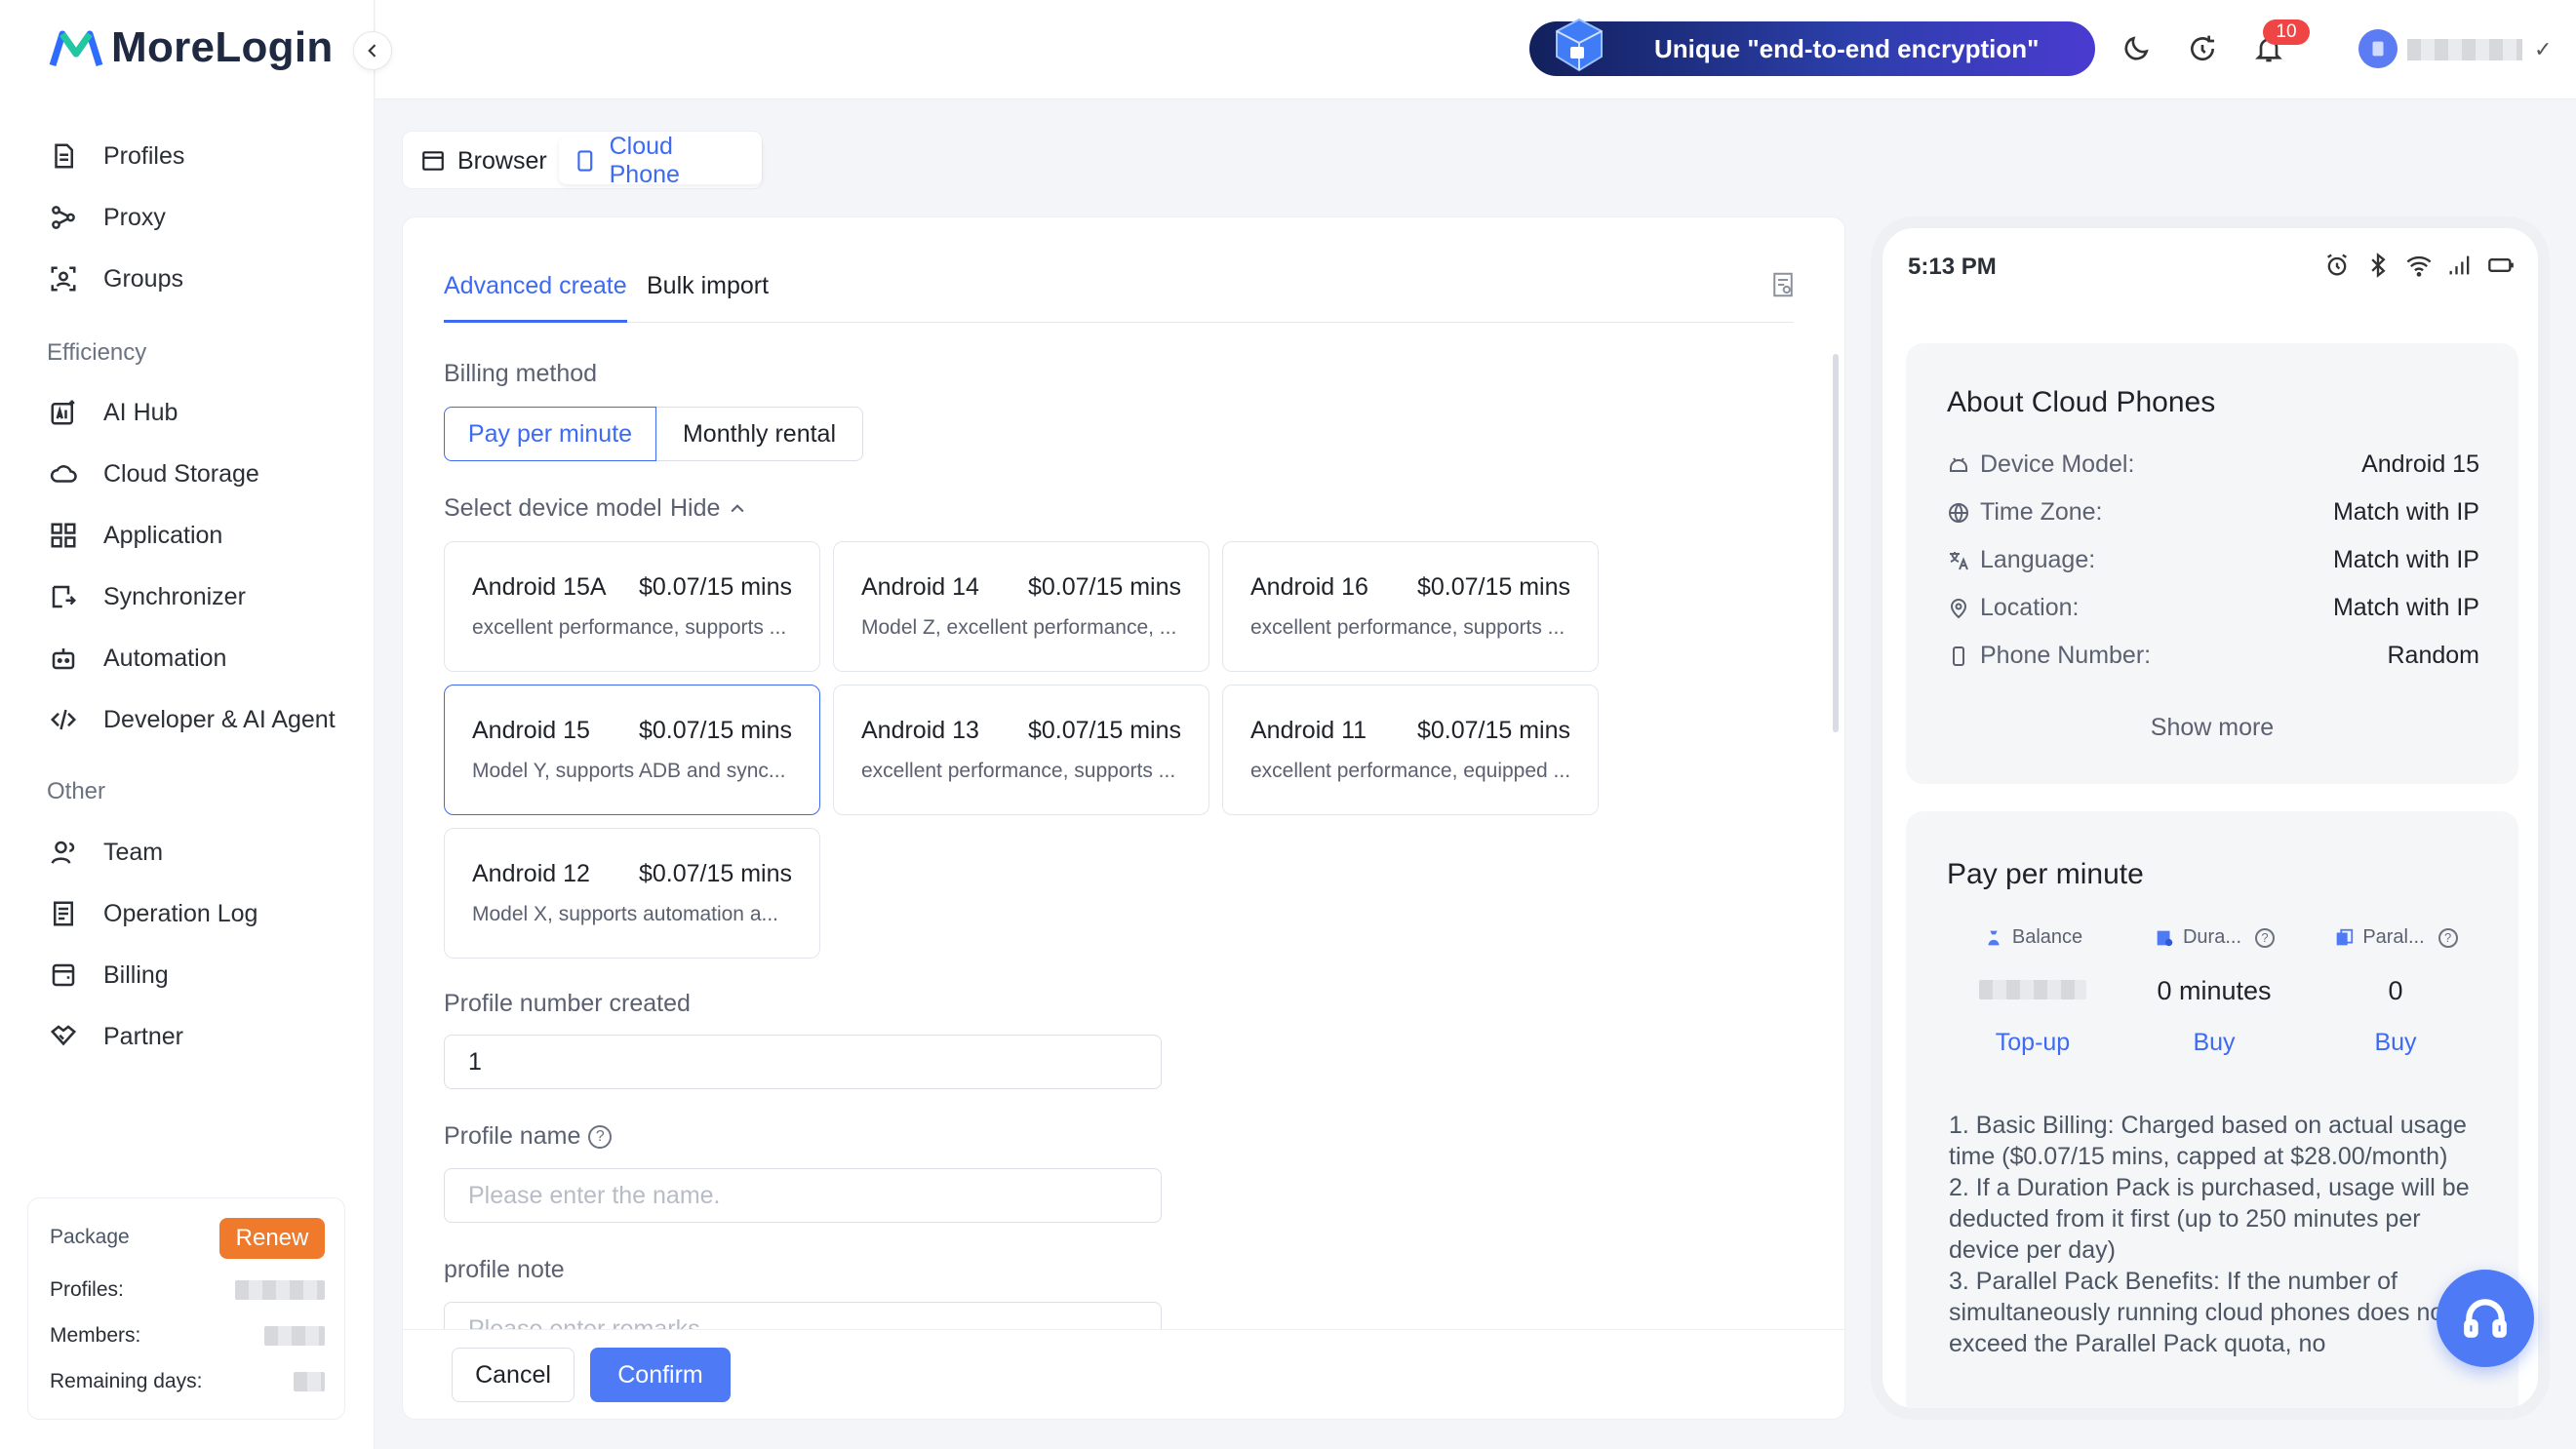  What do you see at coordinates (2214, 1043) in the screenshot?
I see `buy-duration-link: Buy` at bounding box center [2214, 1043].